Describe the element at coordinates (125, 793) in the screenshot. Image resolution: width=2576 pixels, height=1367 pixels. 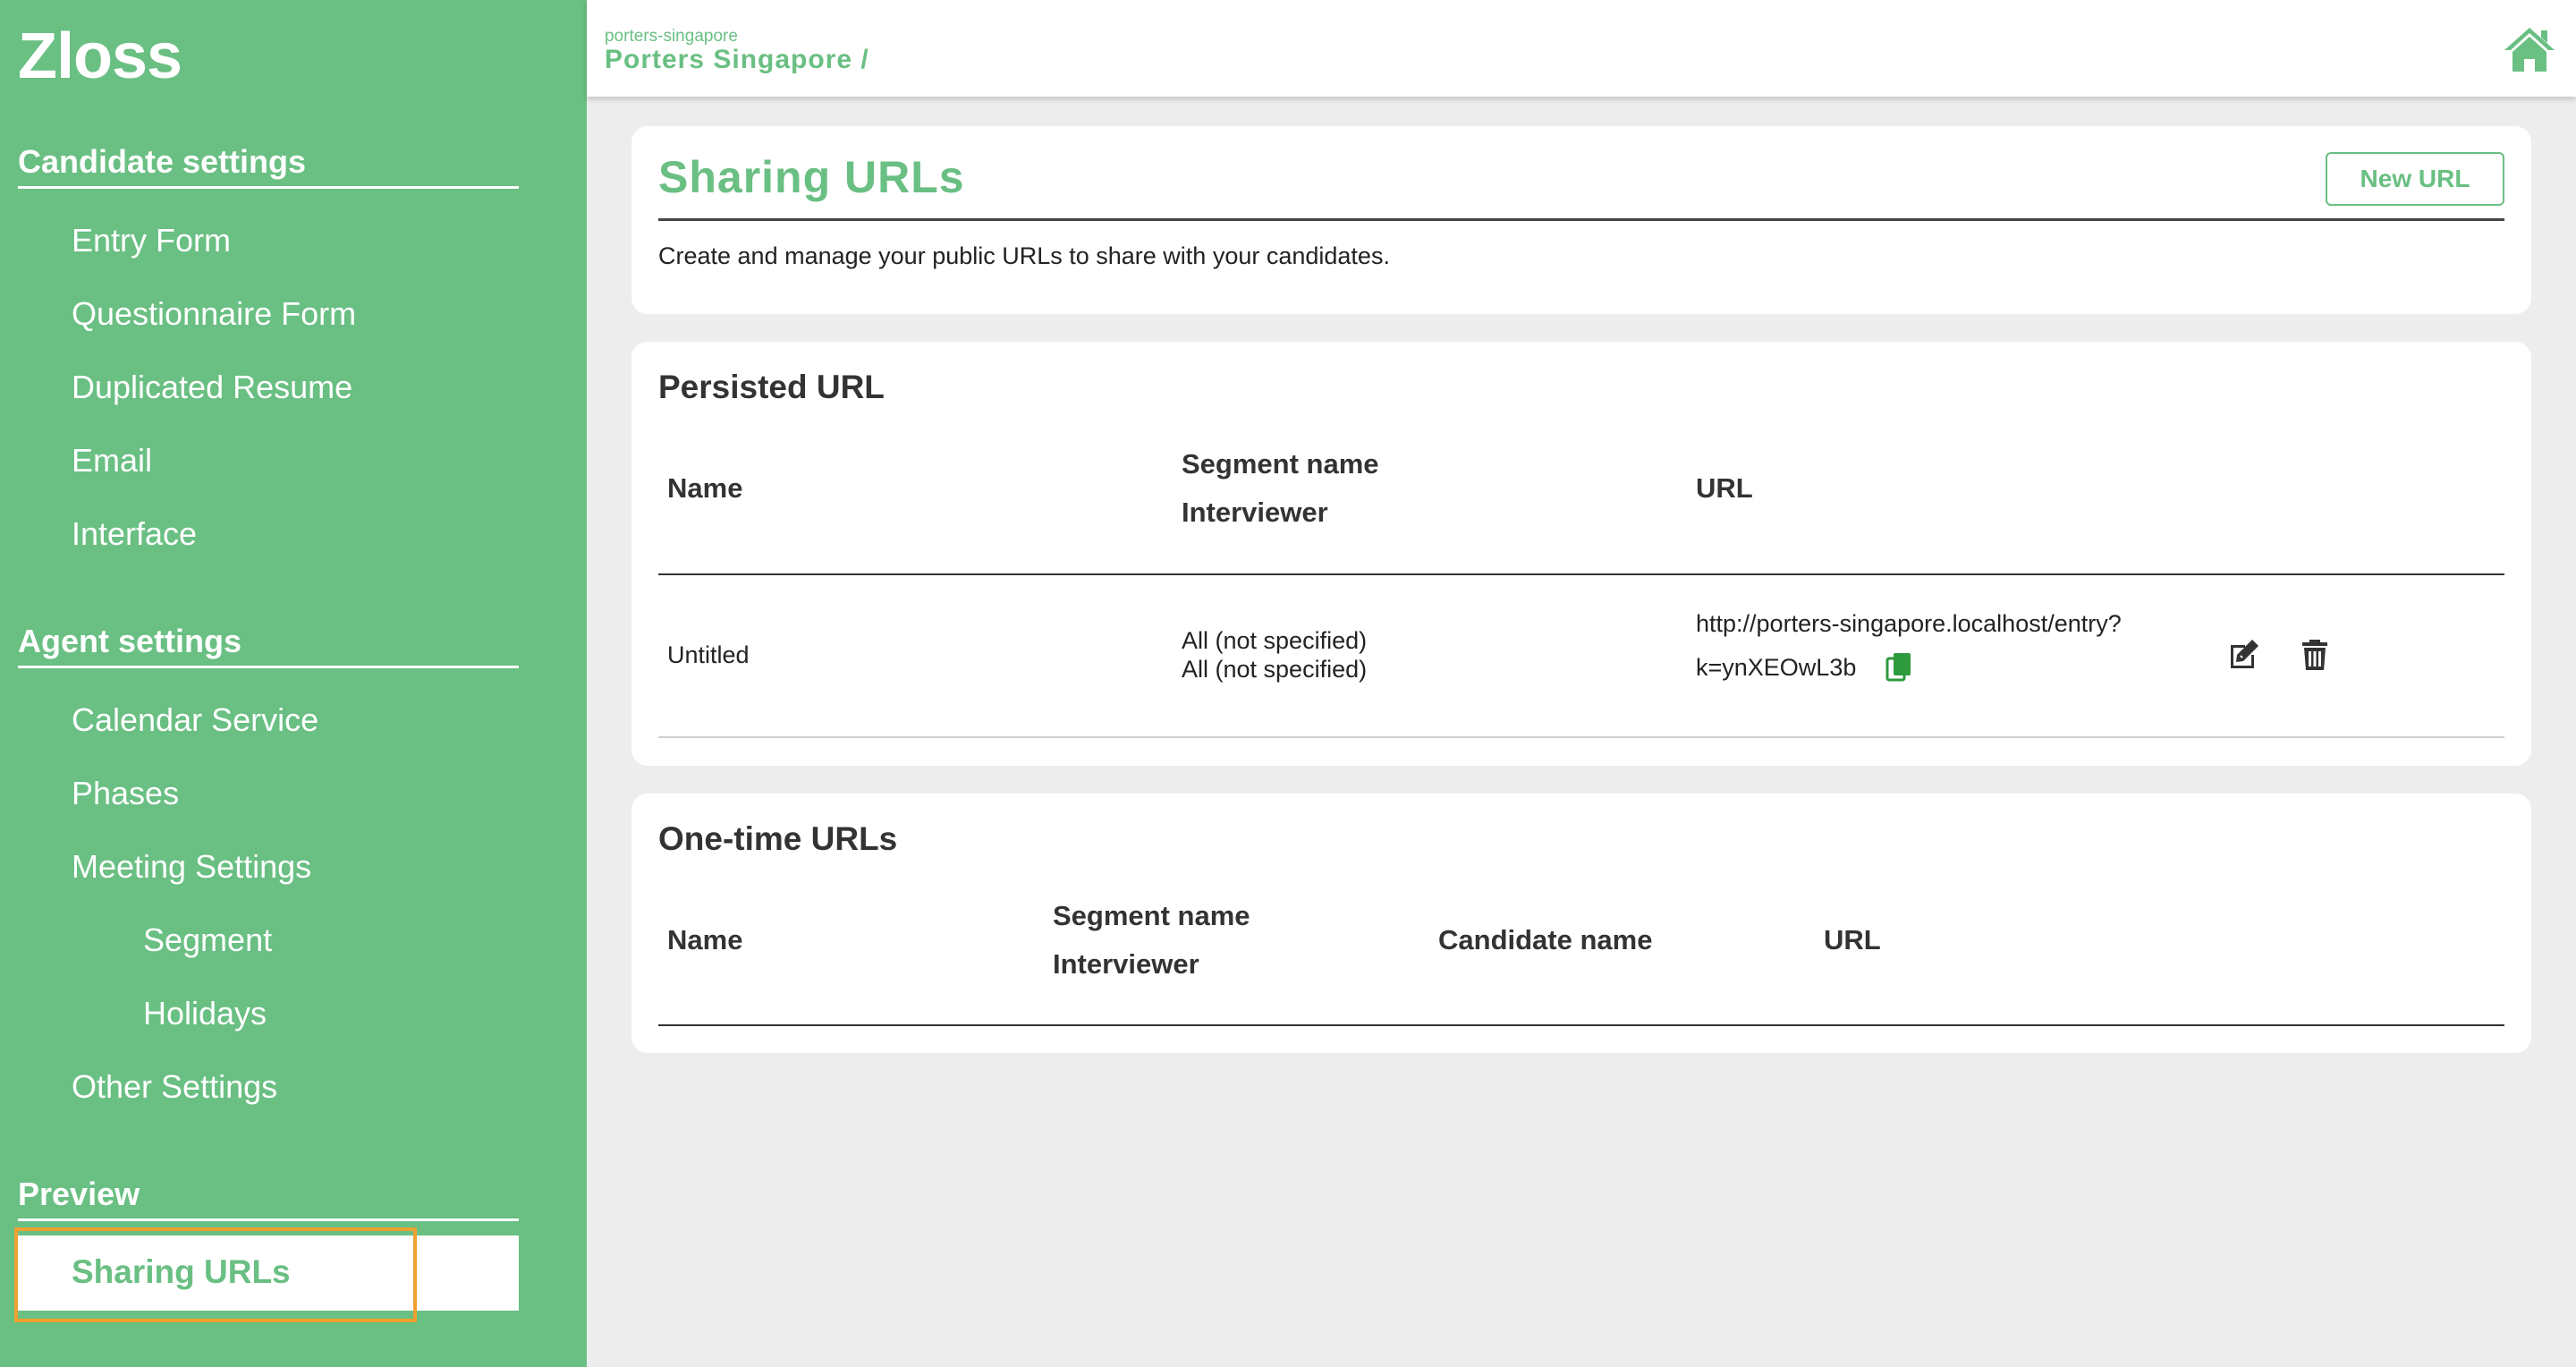
I see `sidebar-item-phases: Phases` at that location.